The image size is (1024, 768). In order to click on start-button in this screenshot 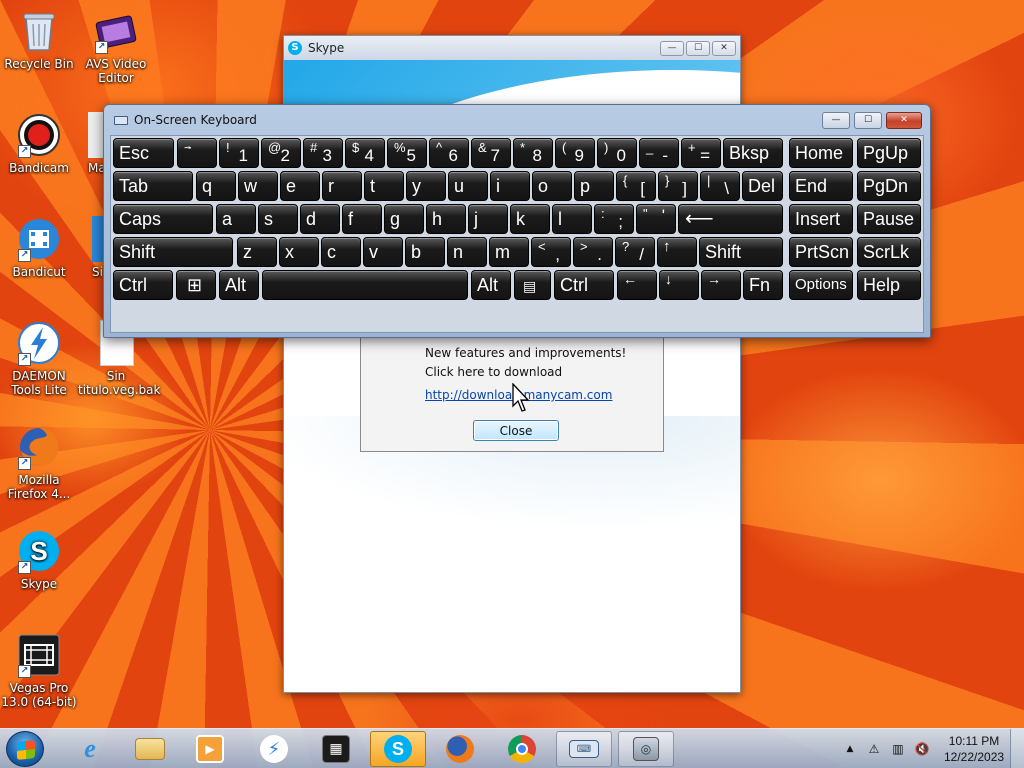, I will do `click(25, 749)`.